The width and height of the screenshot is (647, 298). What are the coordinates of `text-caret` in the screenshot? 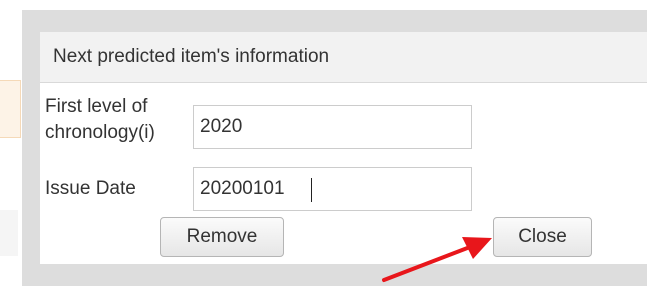 It's located at (311, 190).